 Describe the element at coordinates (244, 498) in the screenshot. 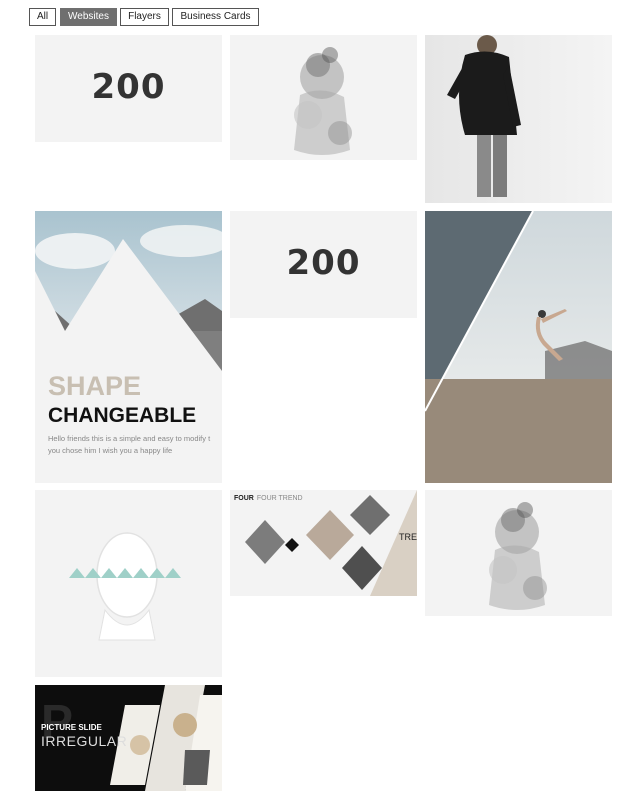

I see `four-title-text: FOUR` at that location.